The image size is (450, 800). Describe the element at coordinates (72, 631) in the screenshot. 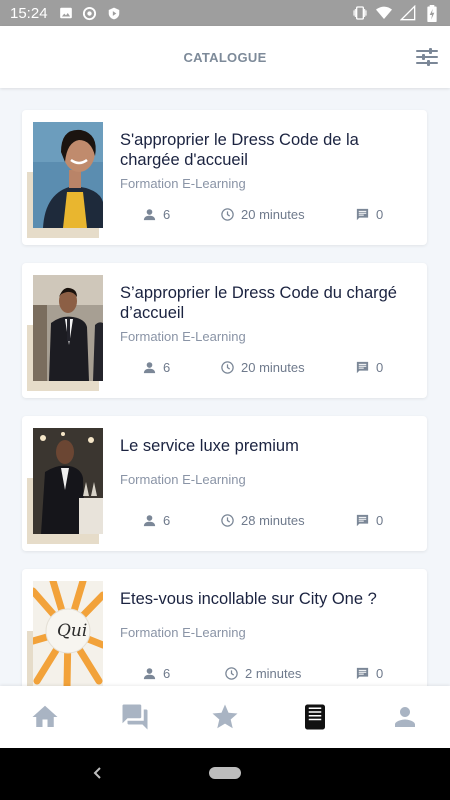

I see `thumbnail-logo-text: Qui` at that location.